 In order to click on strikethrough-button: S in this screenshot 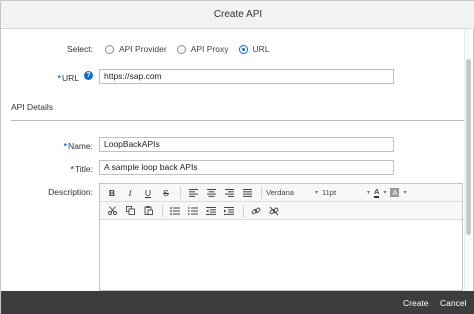, I will do `click(166, 193)`.